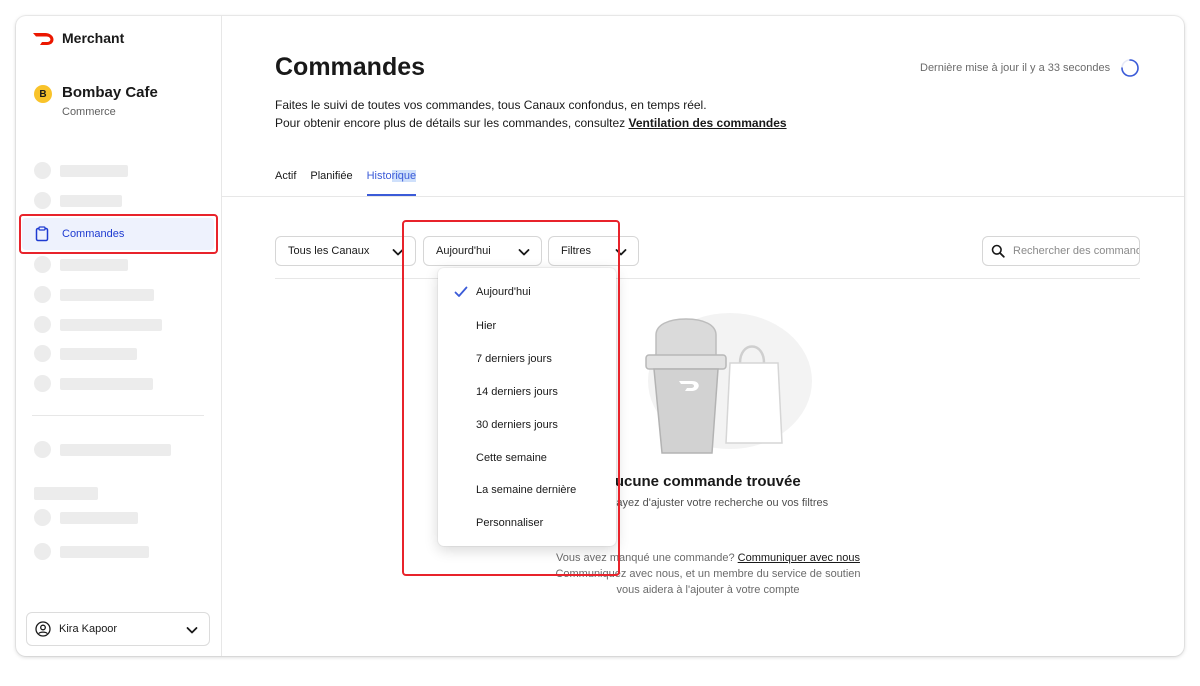 The image size is (1200, 686). I want to click on date-option-label: 30 derniers jours, so click(517, 425).